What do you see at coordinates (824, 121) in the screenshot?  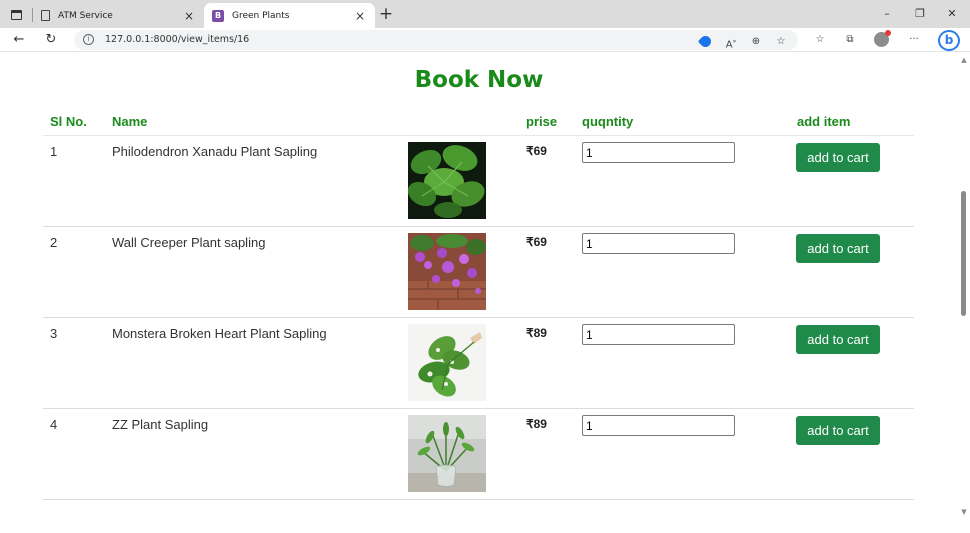 I see `column-header-add-item: add item` at bounding box center [824, 121].